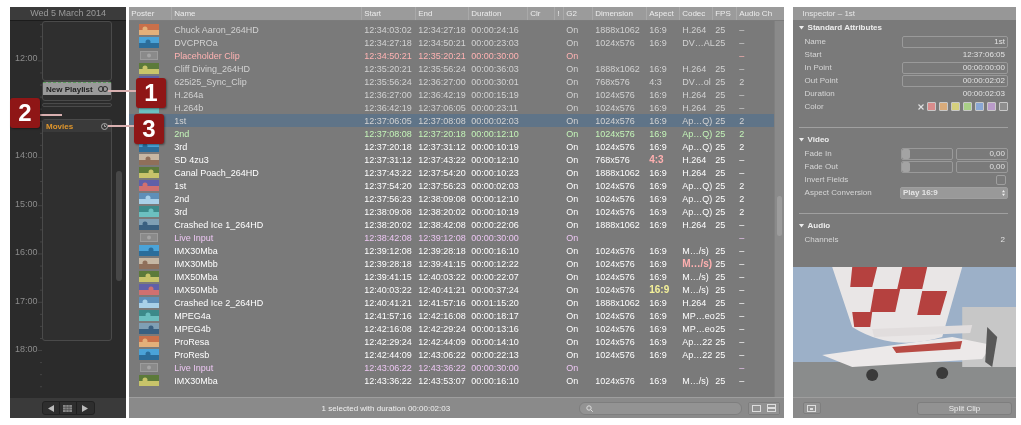 This screenshot has height=425, width=1021. Describe the element at coordinates (955, 80) in the screenshot. I see `value-field: 00:00:02:02` at that location.